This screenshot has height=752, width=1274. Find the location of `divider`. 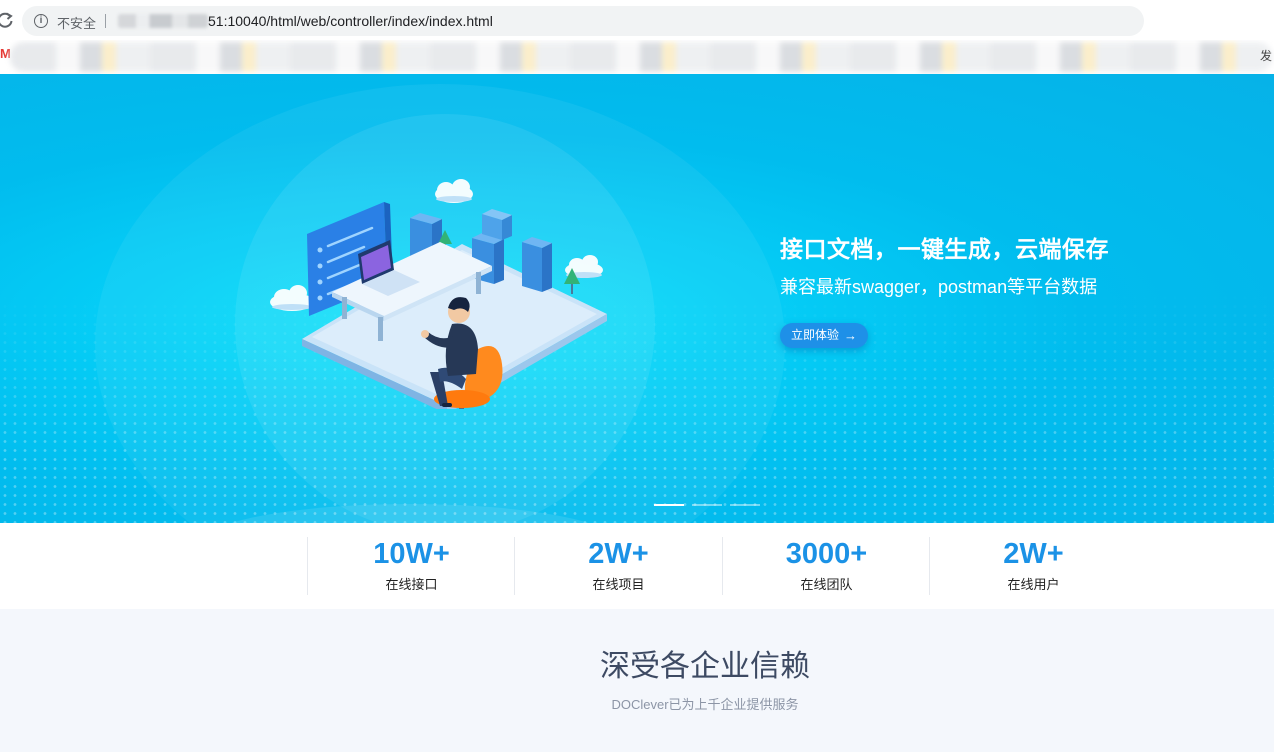

divider is located at coordinates (105, 21).